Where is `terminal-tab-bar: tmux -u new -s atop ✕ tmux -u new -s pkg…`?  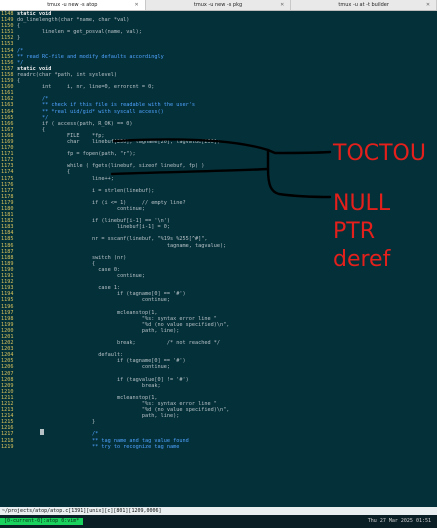 terminal-tab-bar: tmux -u new -s atop ✕ tmux -u new -s pkg… is located at coordinates (218, 5).